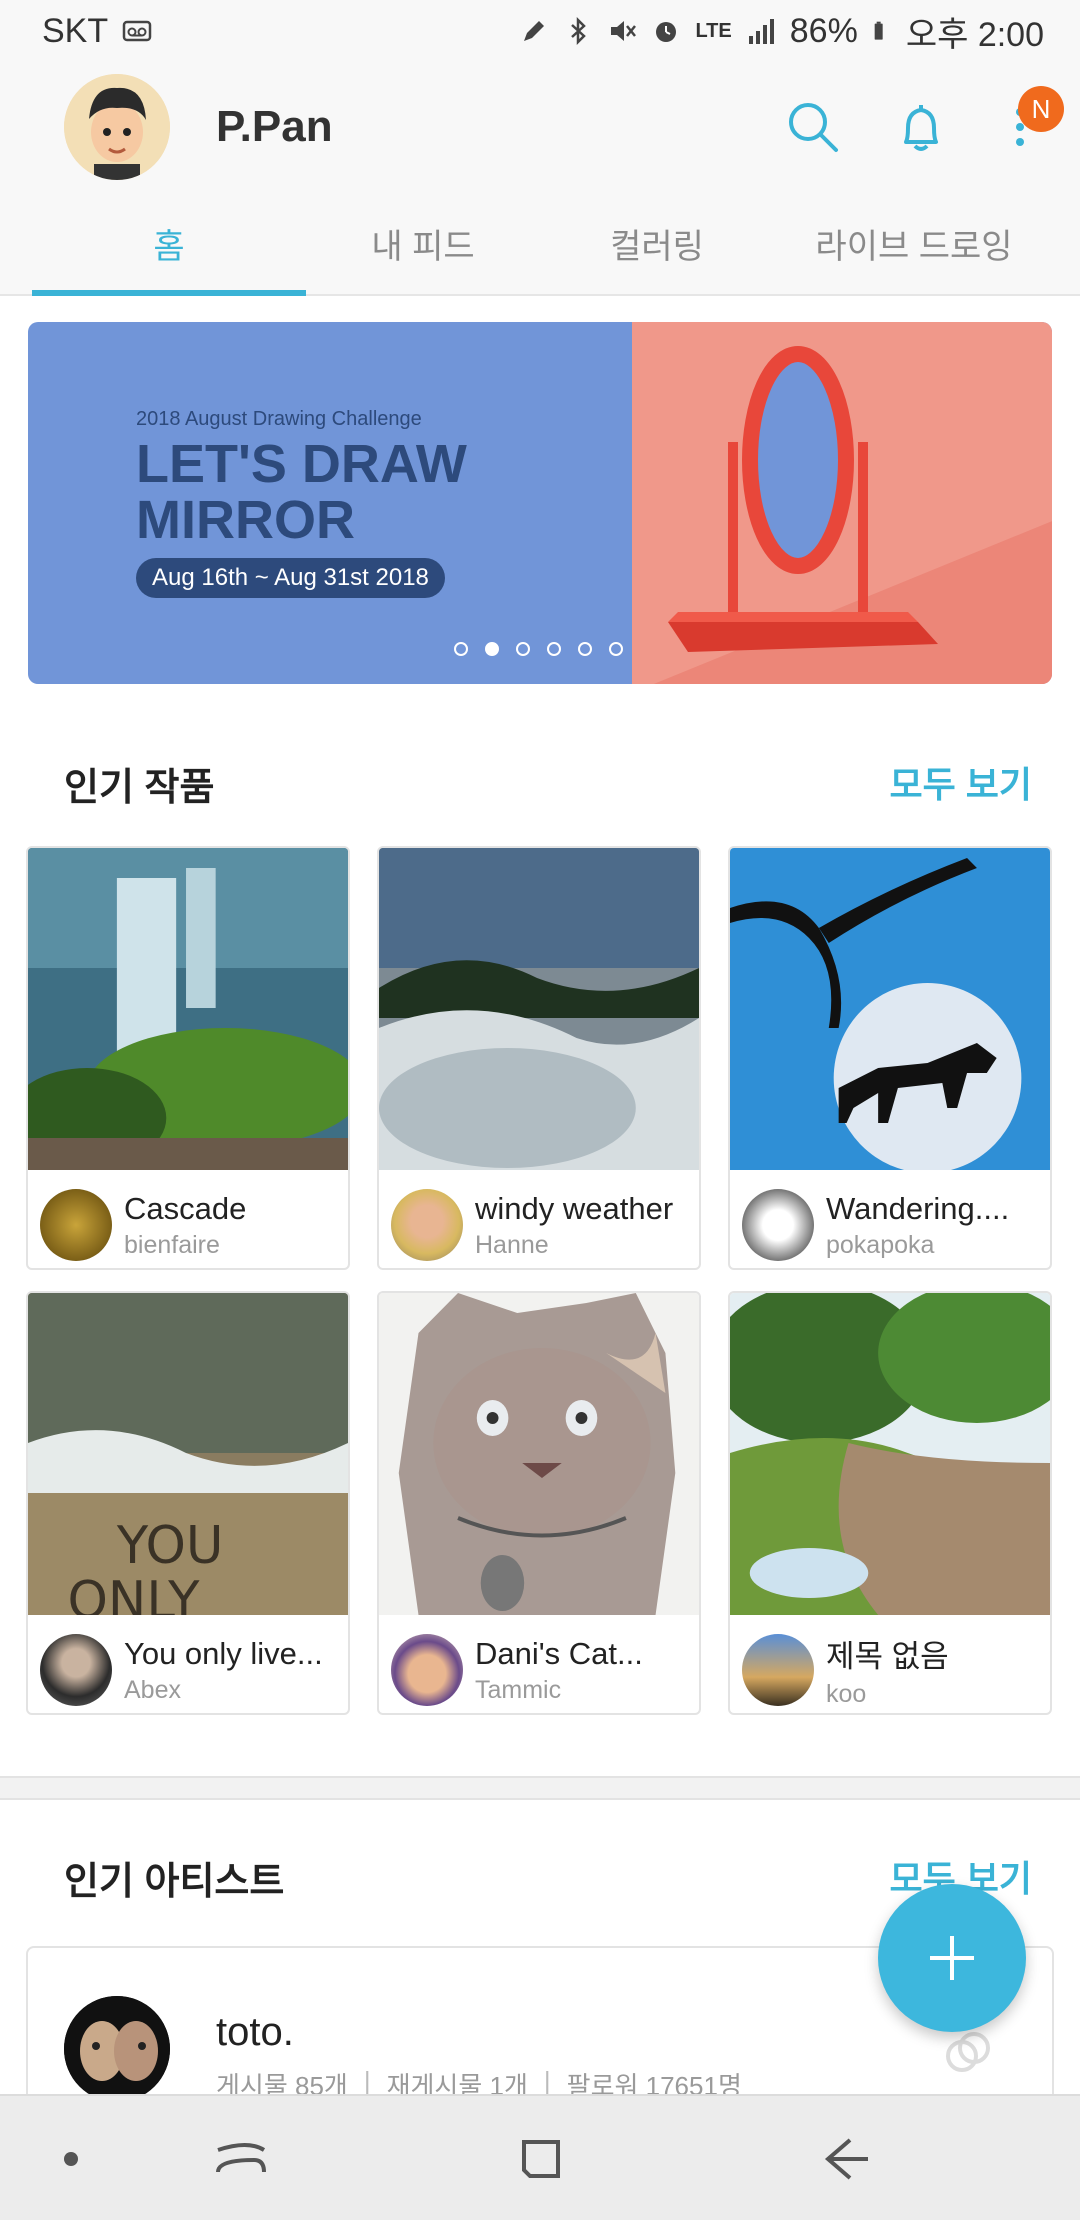 The image size is (1080, 2220). What do you see at coordinates (961, 782) in the screenshot?
I see `popular-works-see-all: 모두 보기` at bounding box center [961, 782].